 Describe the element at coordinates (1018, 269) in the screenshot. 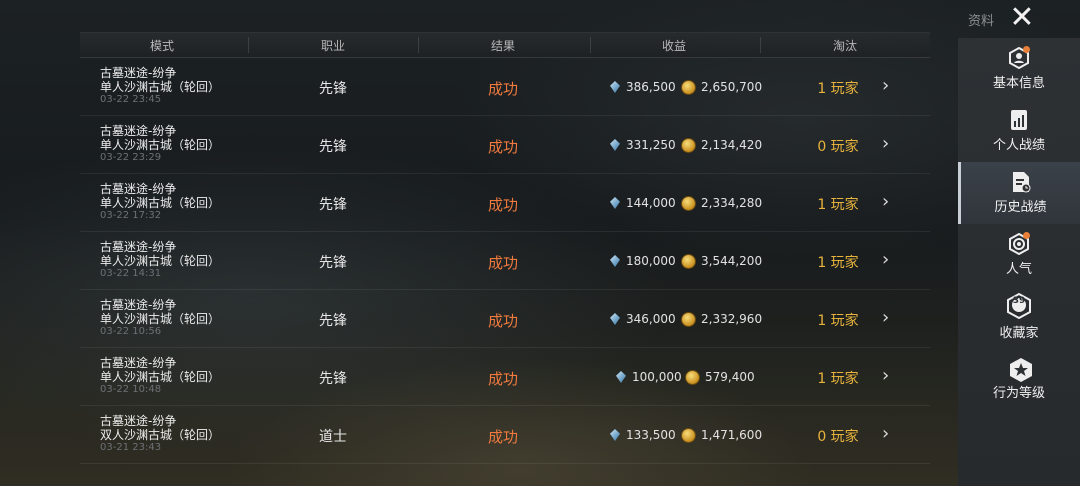

I see `sidebar-item-label: 人气` at that location.